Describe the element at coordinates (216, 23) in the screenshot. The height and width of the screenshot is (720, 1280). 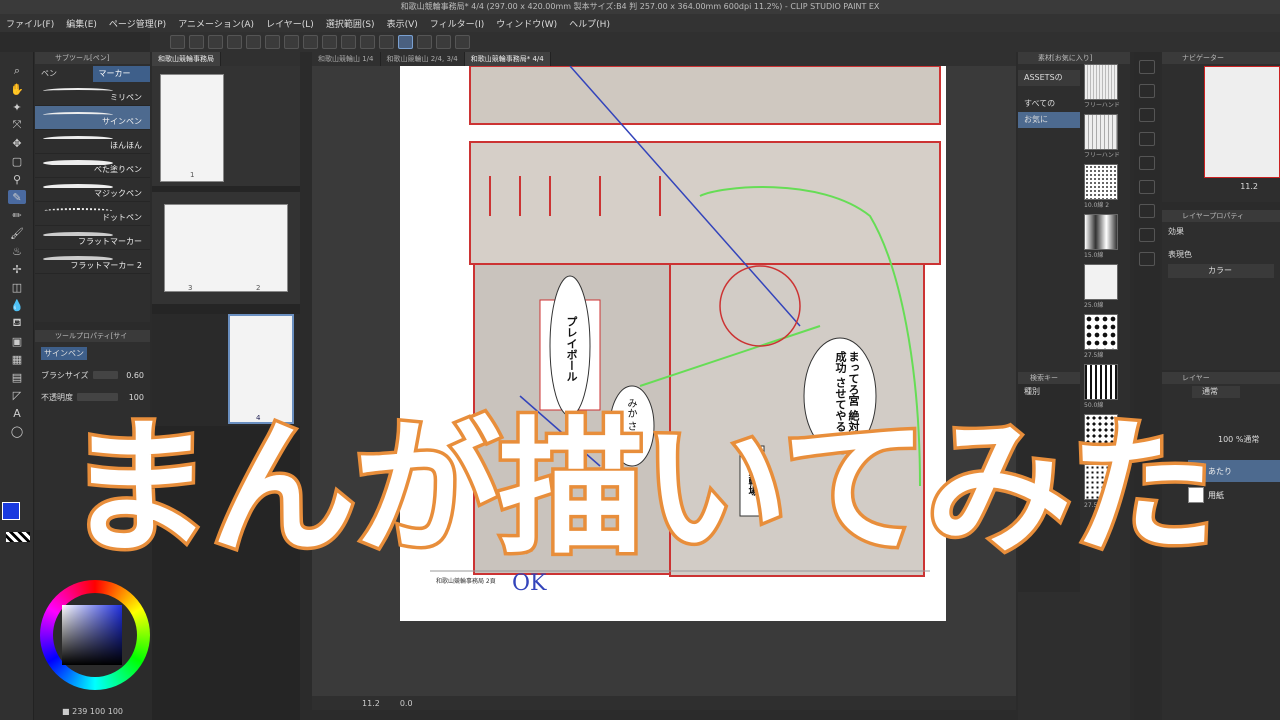
I see `menu-animation: アニメーション(A)` at that location.